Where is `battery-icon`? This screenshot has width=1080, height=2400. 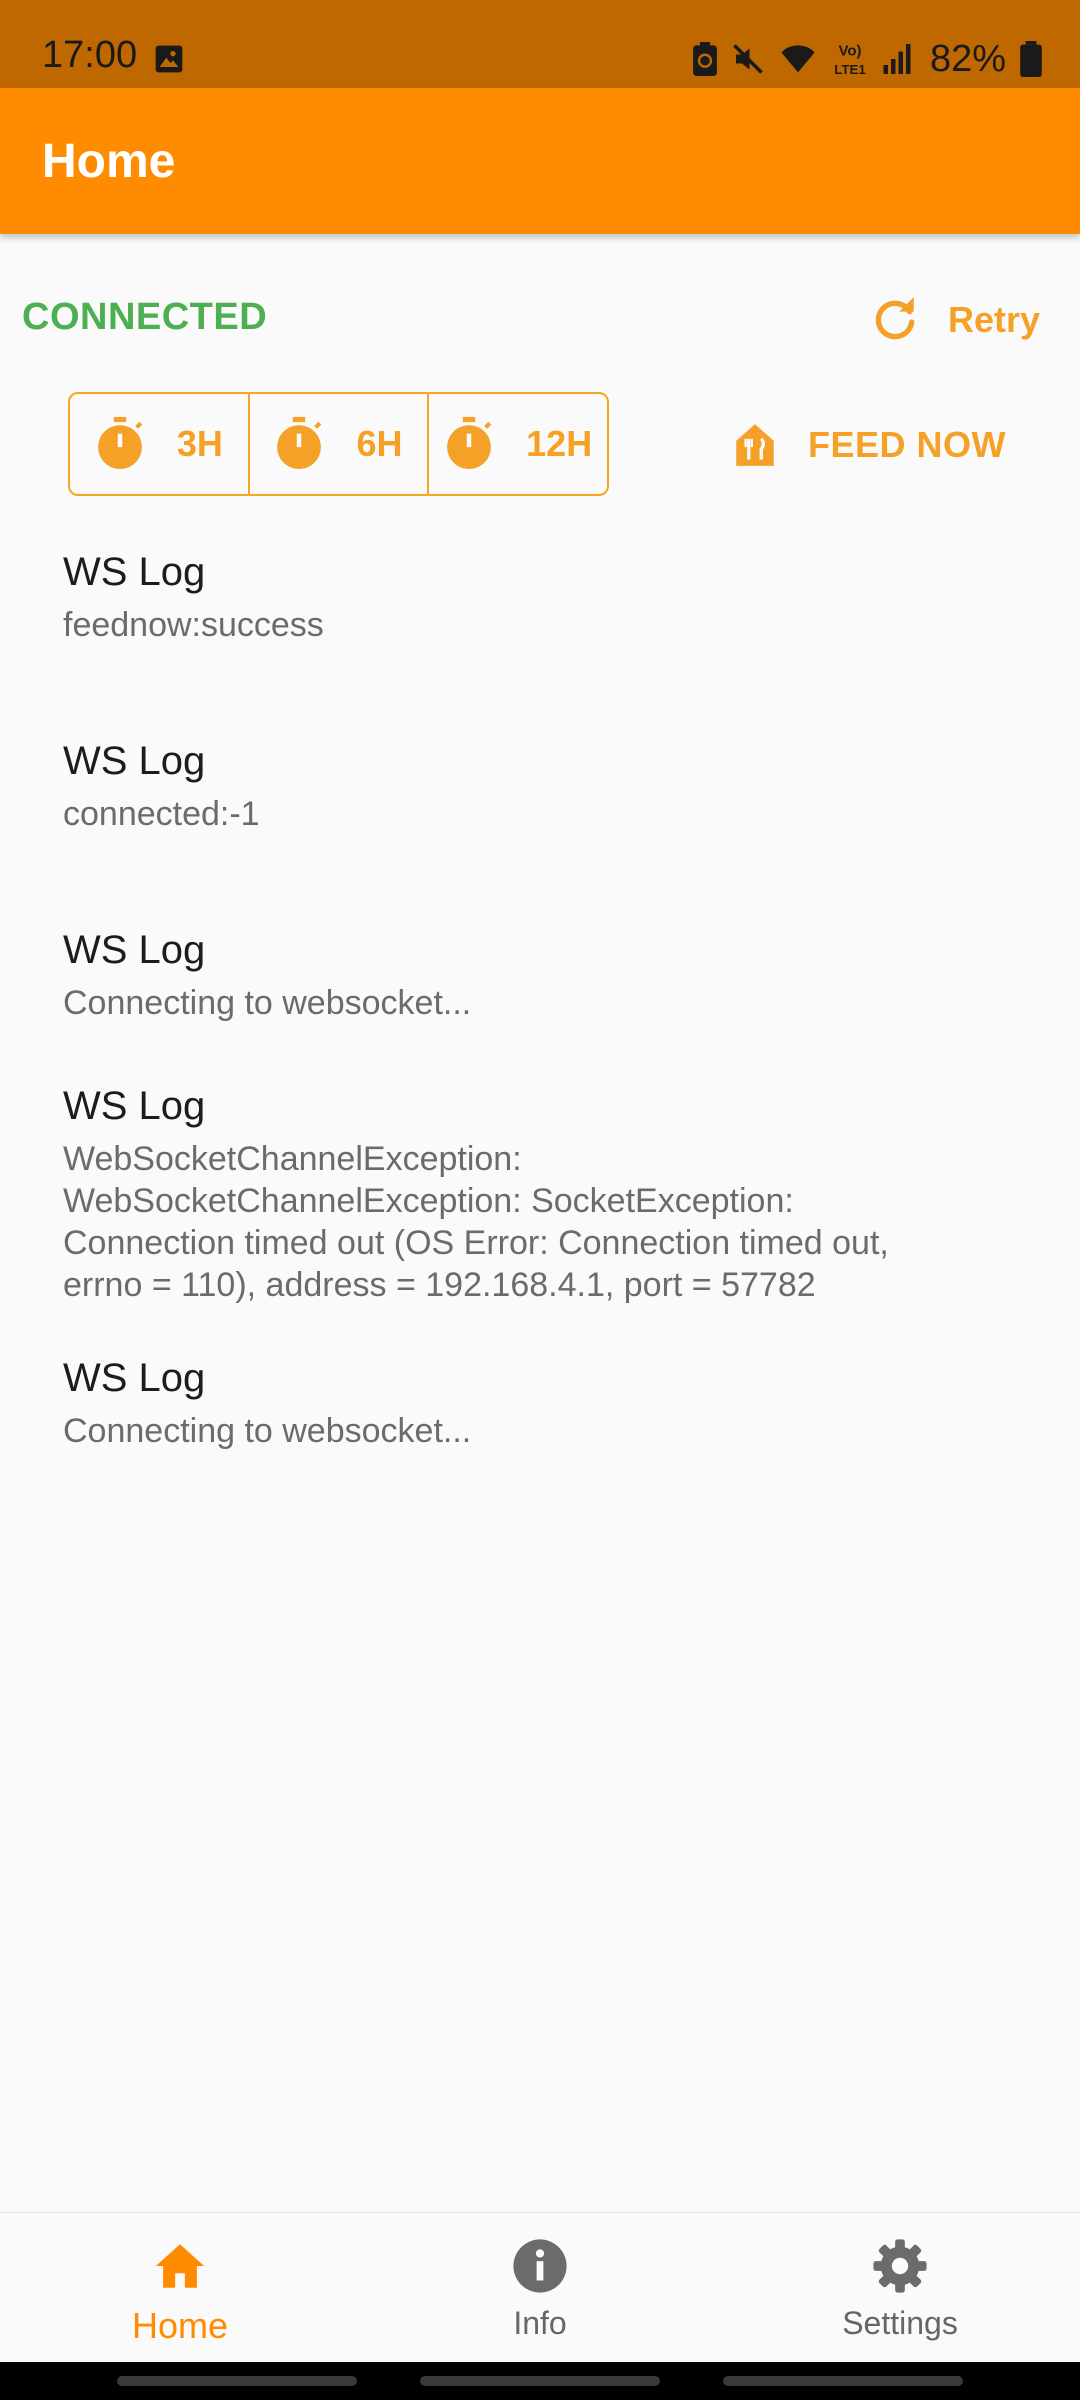
battery-icon is located at coordinates (1031, 59).